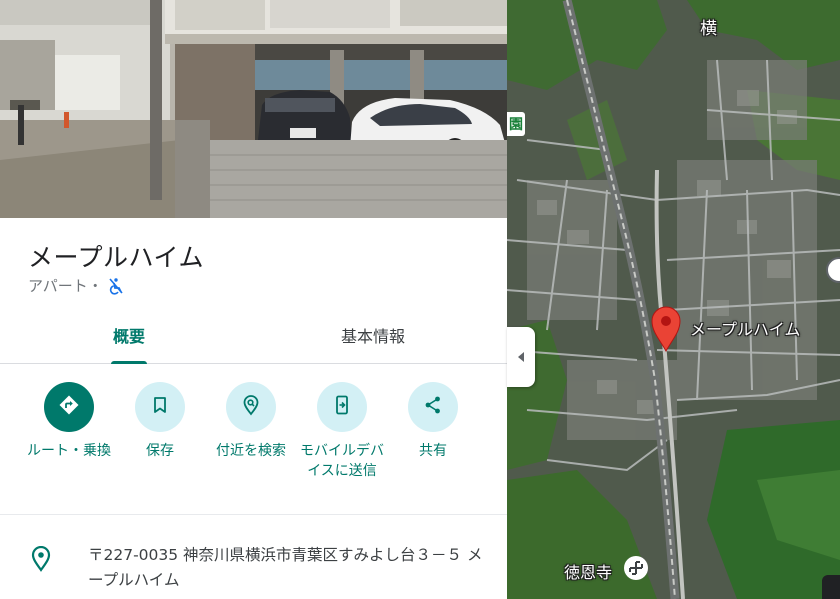  I want to click on address-row: 〒227-0035 神奈川県横浜市青葉区すみよし台３－５ メープルハイム, so click(253, 569).